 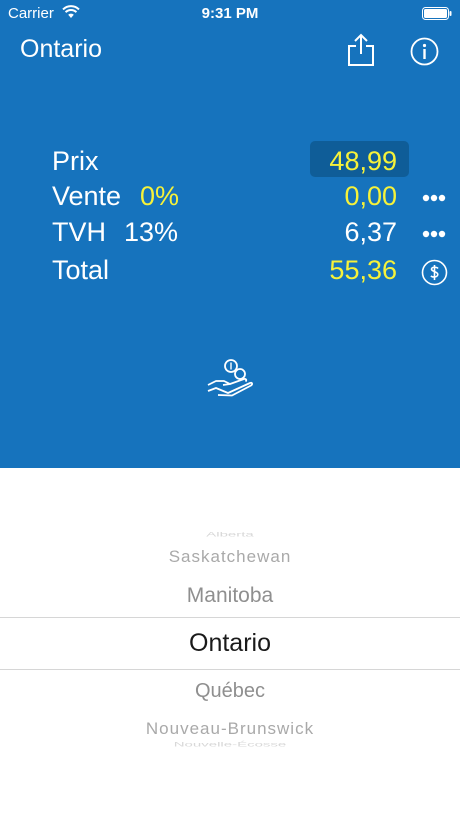 I want to click on picker-item: Saskatchewan, so click(x=230, y=557).